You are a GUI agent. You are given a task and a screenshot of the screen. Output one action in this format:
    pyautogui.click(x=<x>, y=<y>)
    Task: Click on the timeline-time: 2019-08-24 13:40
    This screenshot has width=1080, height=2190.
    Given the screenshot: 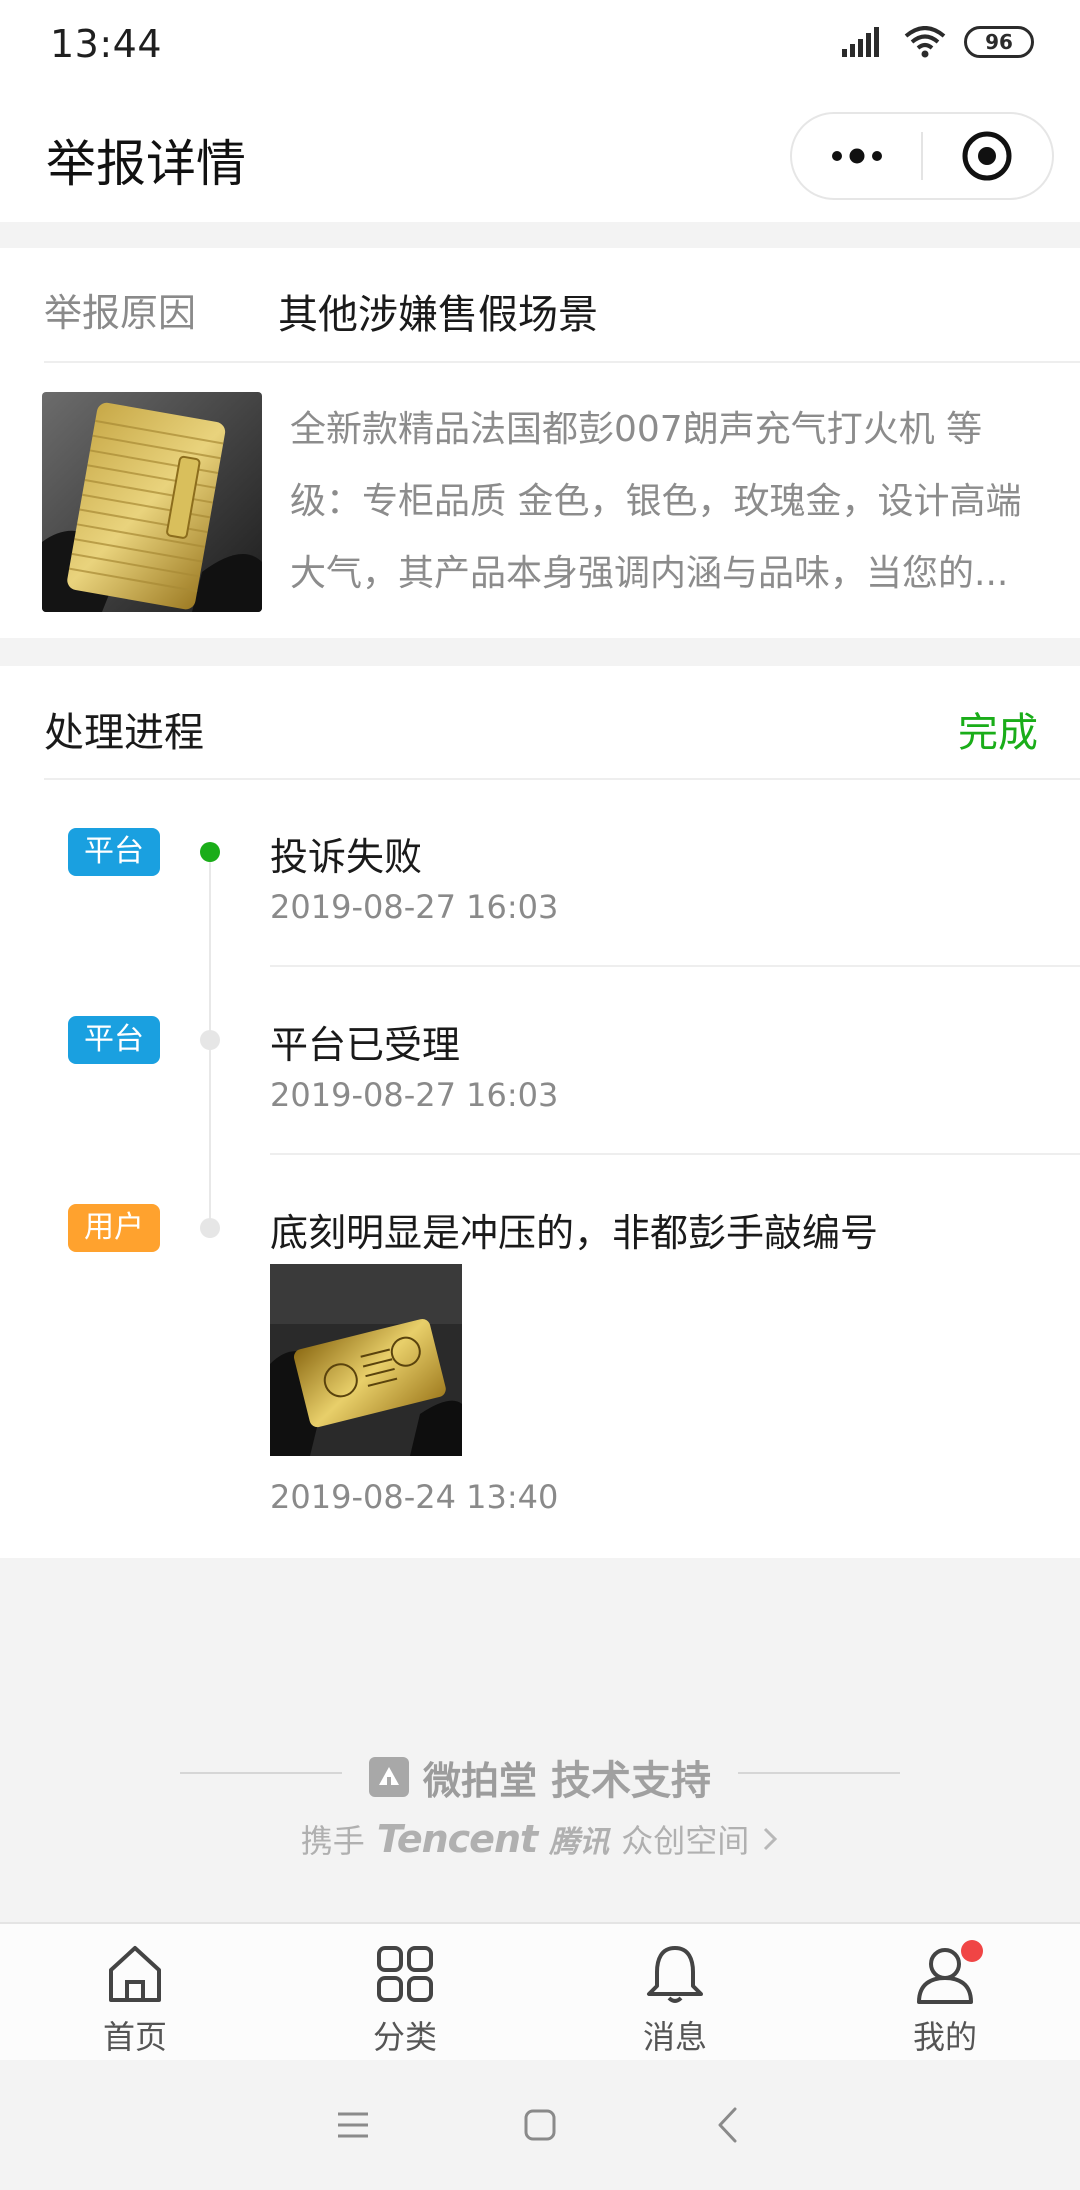 What is the action you would take?
    pyautogui.click(x=414, y=1497)
    